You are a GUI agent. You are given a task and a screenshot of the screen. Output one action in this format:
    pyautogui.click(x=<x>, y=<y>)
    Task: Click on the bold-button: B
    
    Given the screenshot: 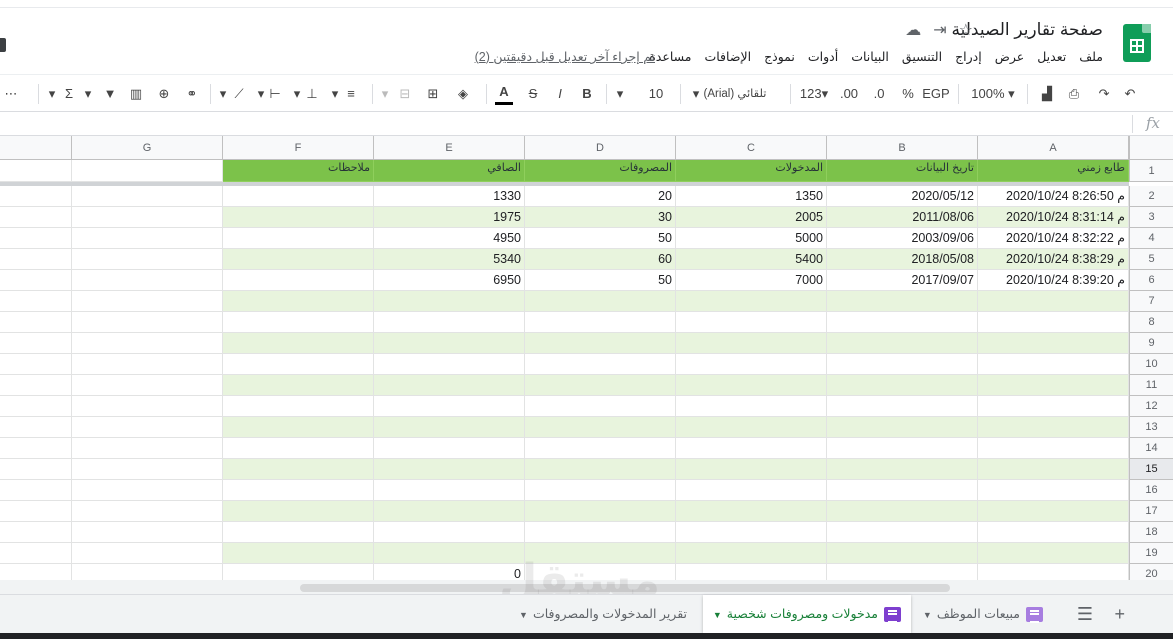 What is the action you would take?
    pyautogui.click(x=587, y=94)
    